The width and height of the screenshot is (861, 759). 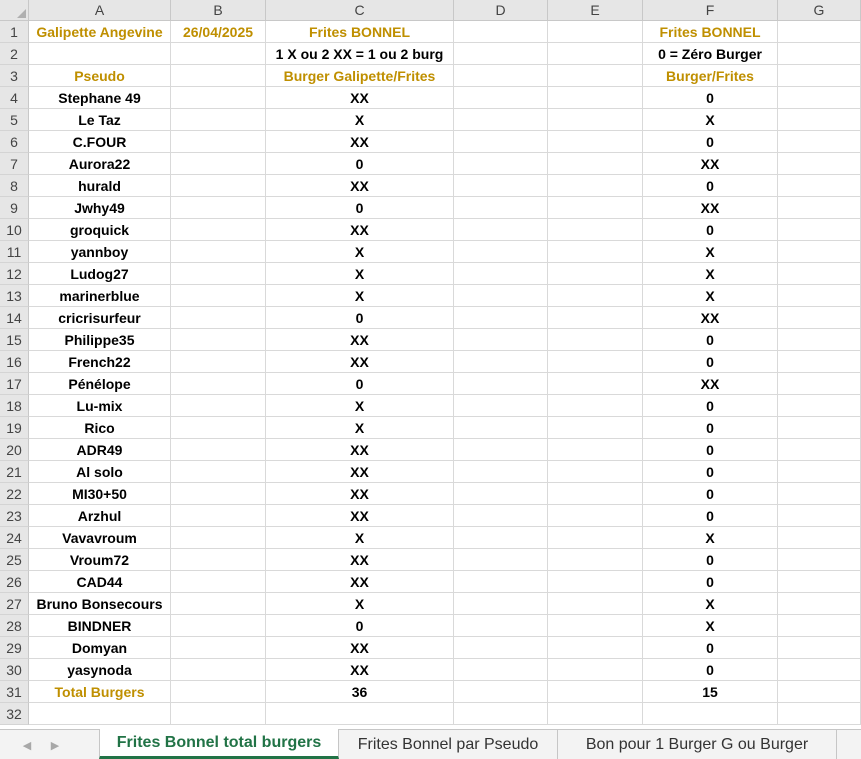 I want to click on cell-b22, so click(x=218, y=494).